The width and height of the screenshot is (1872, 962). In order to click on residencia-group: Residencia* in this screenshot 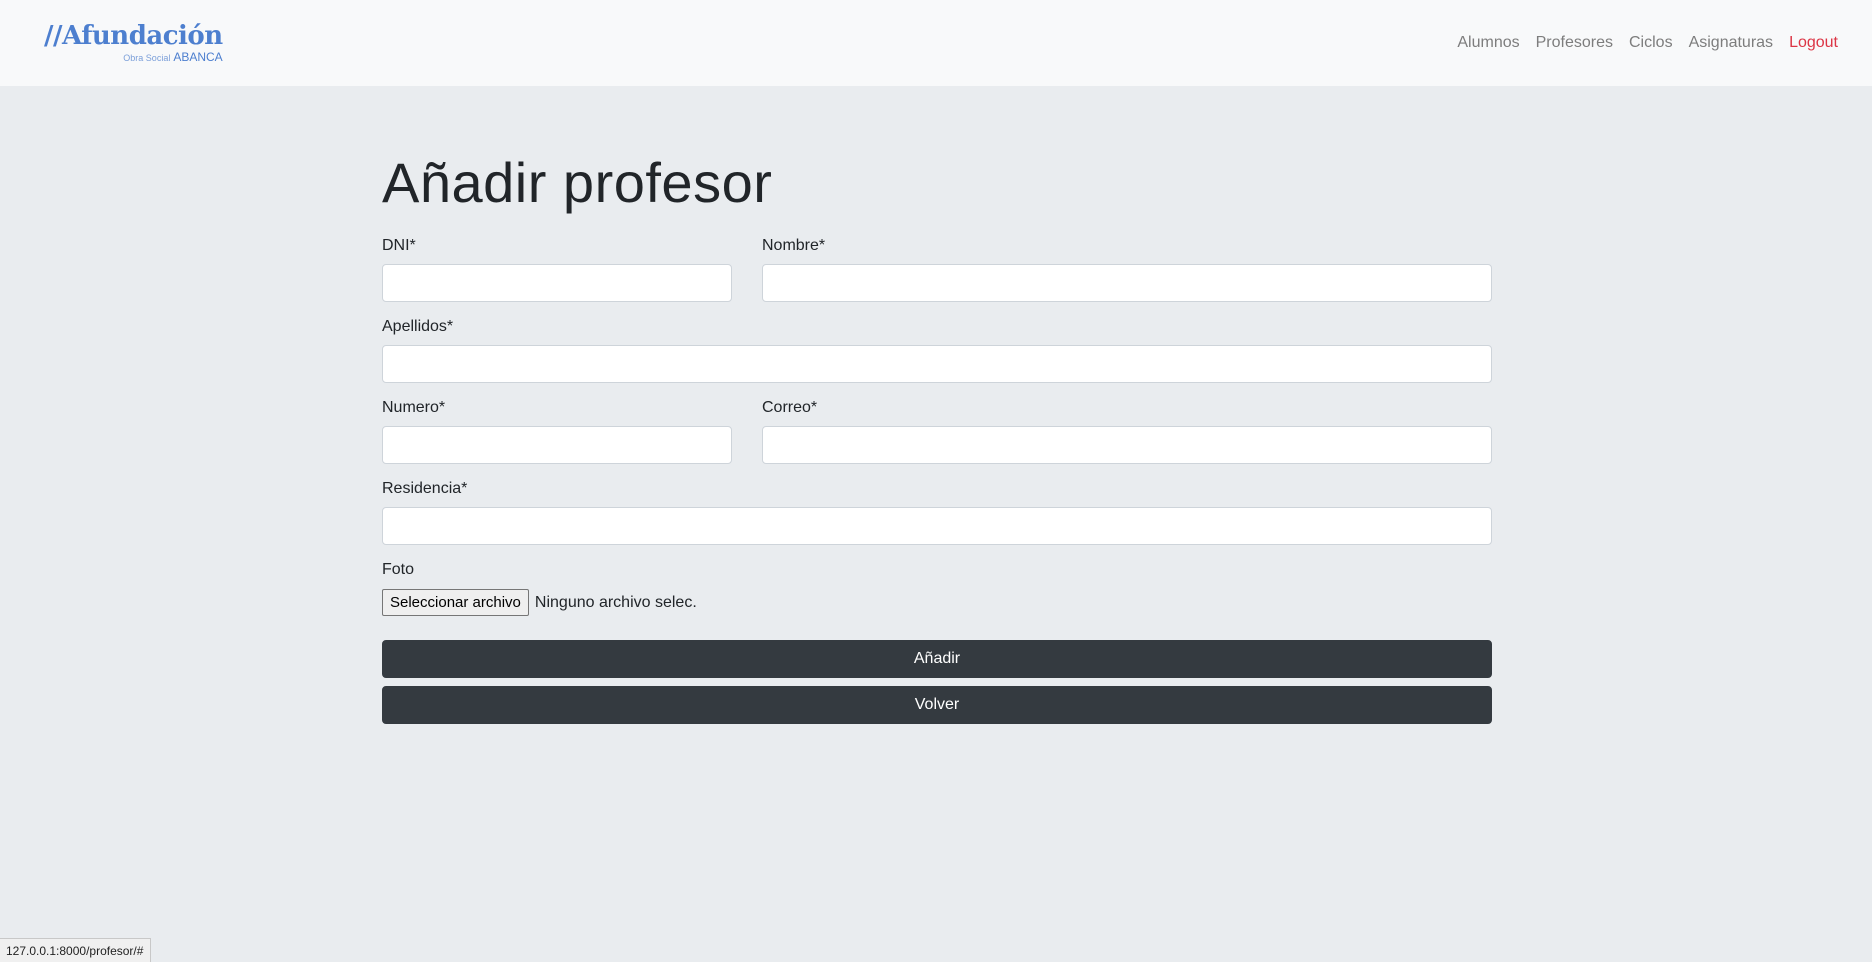, I will do `click(937, 512)`.